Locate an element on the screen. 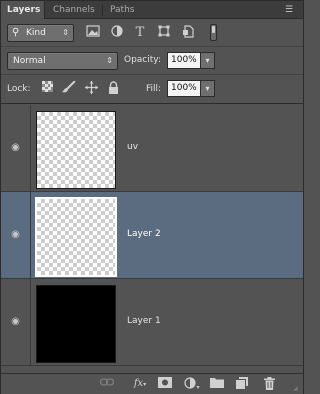 This screenshot has height=394, width=320. opacity-label: Opacity: is located at coordinates (142, 60).